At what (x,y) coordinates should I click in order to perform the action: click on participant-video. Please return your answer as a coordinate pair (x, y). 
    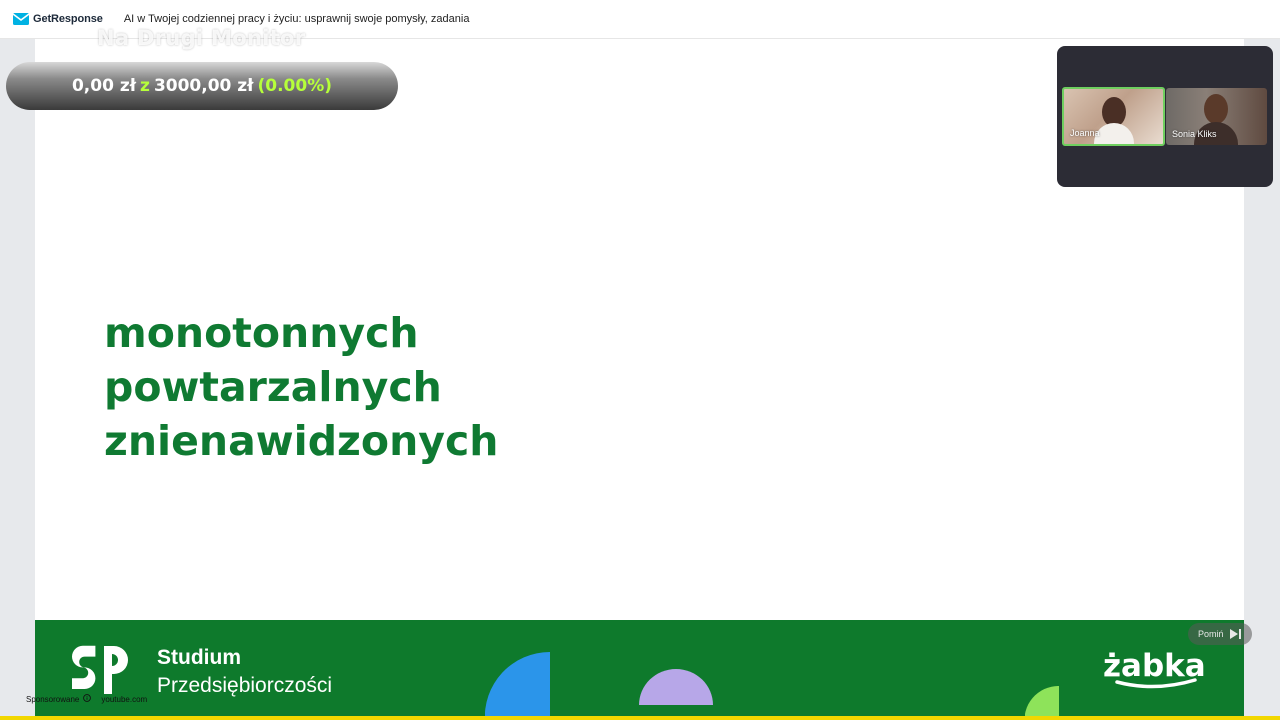
    Looking at the image, I should click on (1216, 109).